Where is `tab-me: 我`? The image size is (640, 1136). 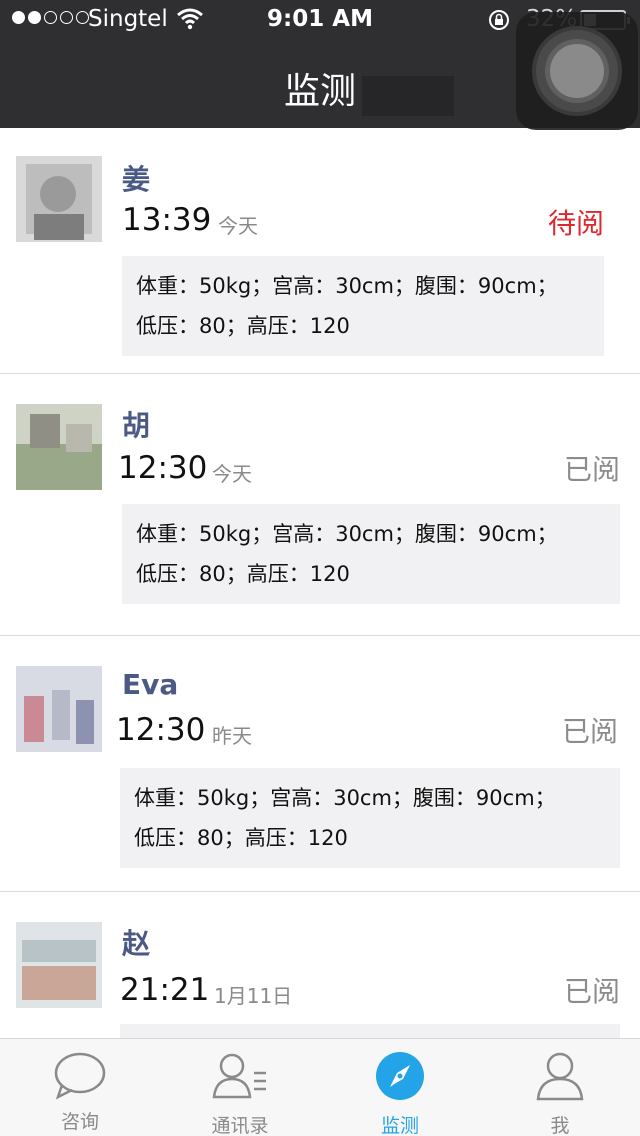
tab-me: 我 is located at coordinates (560, 1087).